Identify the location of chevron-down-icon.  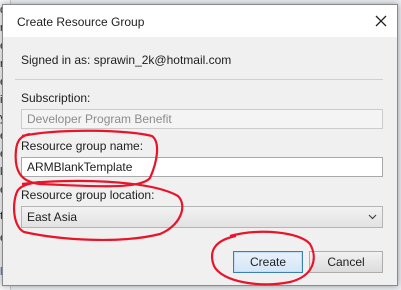
(372, 217).